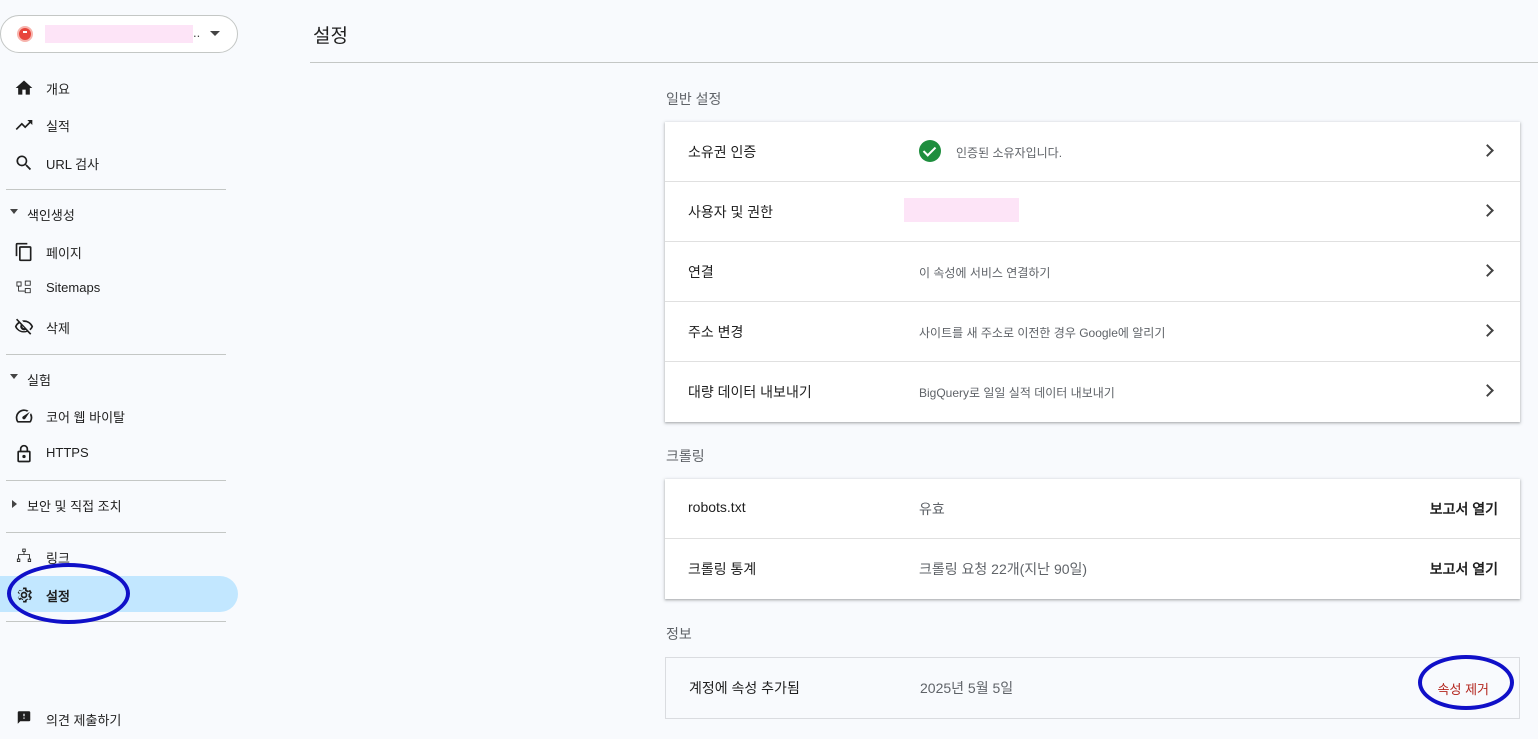  What do you see at coordinates (330, 36) in the screenshot?
I see `page-title: 설정` at bounding box center [330, 36].